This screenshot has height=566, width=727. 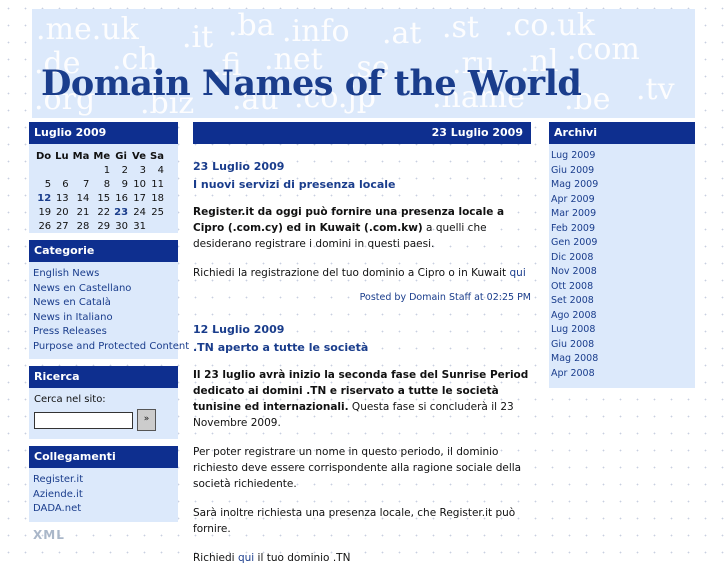 I want to click on calendar-day: 7, so click(x=86, y=184).